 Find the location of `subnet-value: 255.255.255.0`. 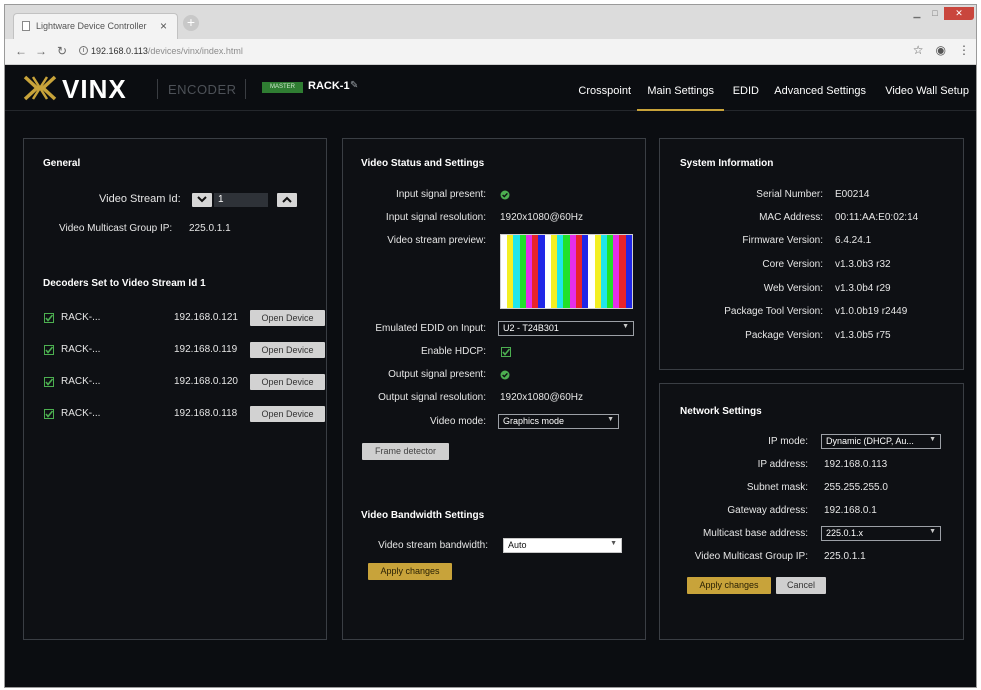

subnet-value: 255.255.255.0 is located at coordinates (856, 487).